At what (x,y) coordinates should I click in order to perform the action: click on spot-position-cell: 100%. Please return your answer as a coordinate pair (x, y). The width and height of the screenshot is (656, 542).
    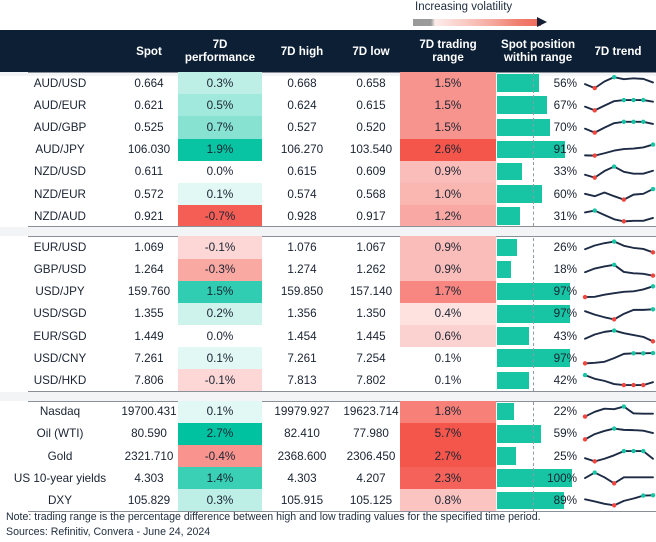
    Looking at the image, I should click on (538, 478).